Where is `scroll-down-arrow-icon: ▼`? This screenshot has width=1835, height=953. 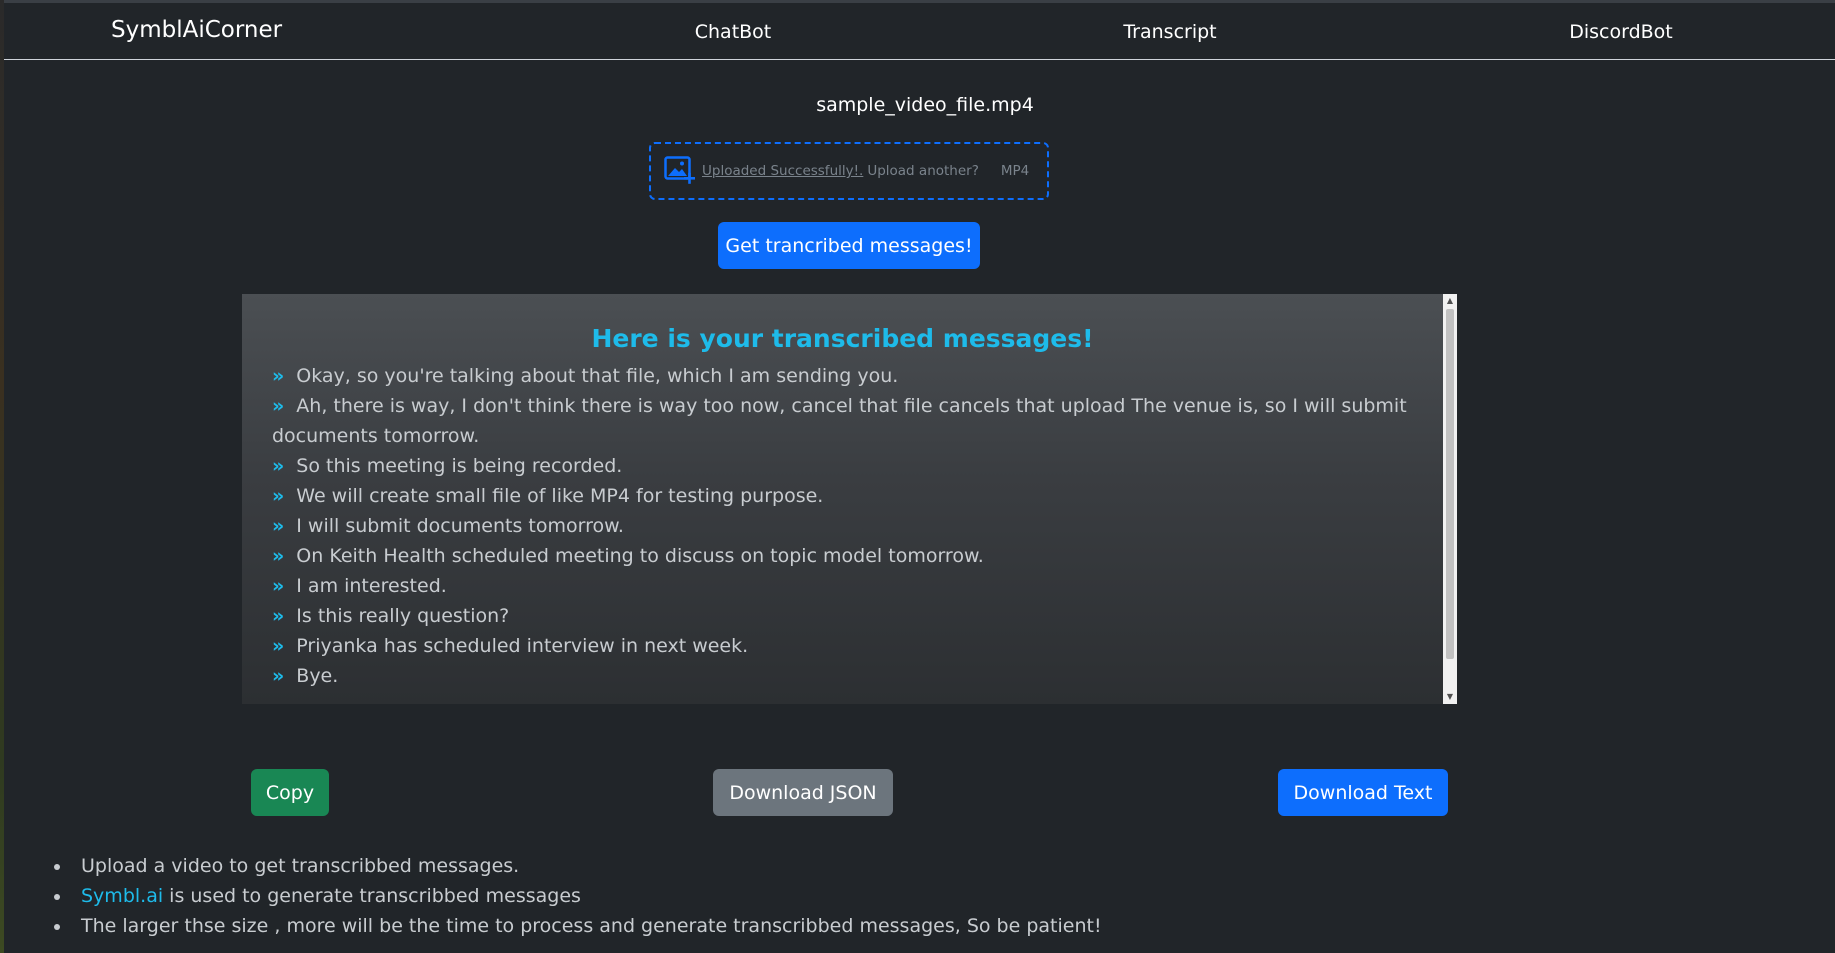 scroll-down-arrow-icon: ▼ is located at coordinates (1450, 697).